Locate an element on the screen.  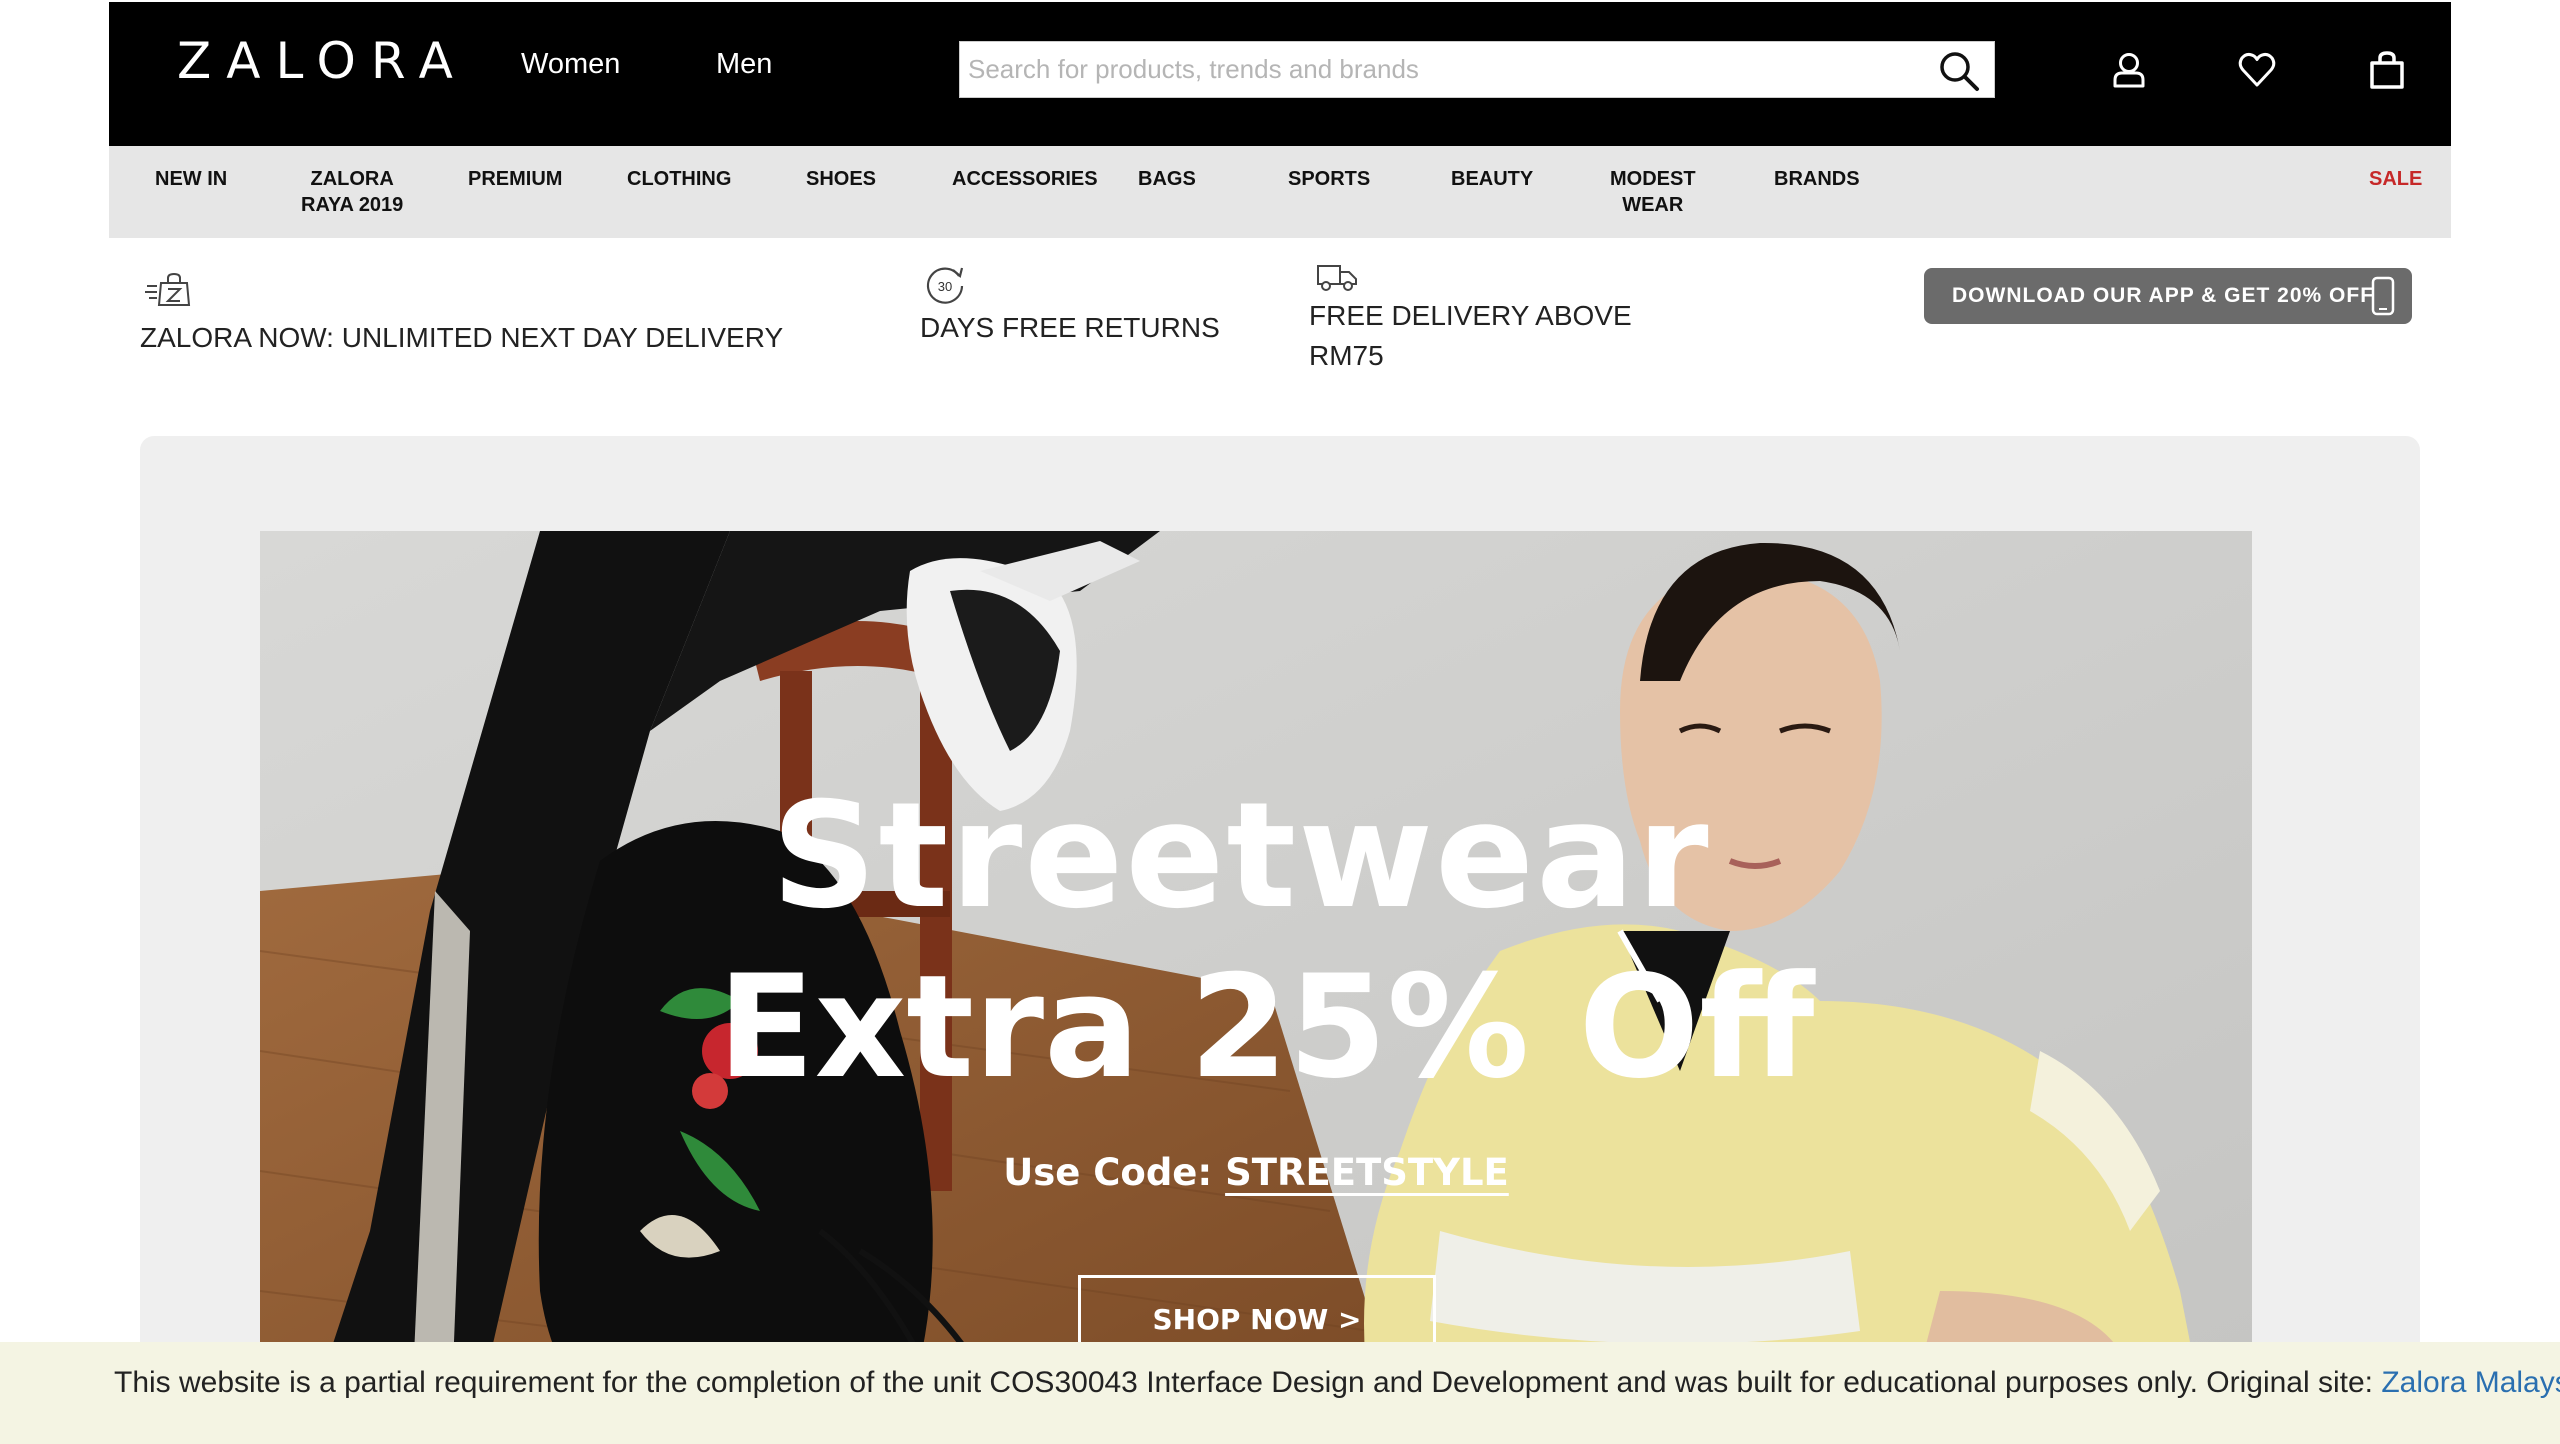
free-delivery-text-line1: FREE DELIVERY ABOVE is located at coordinates (1470, 315).